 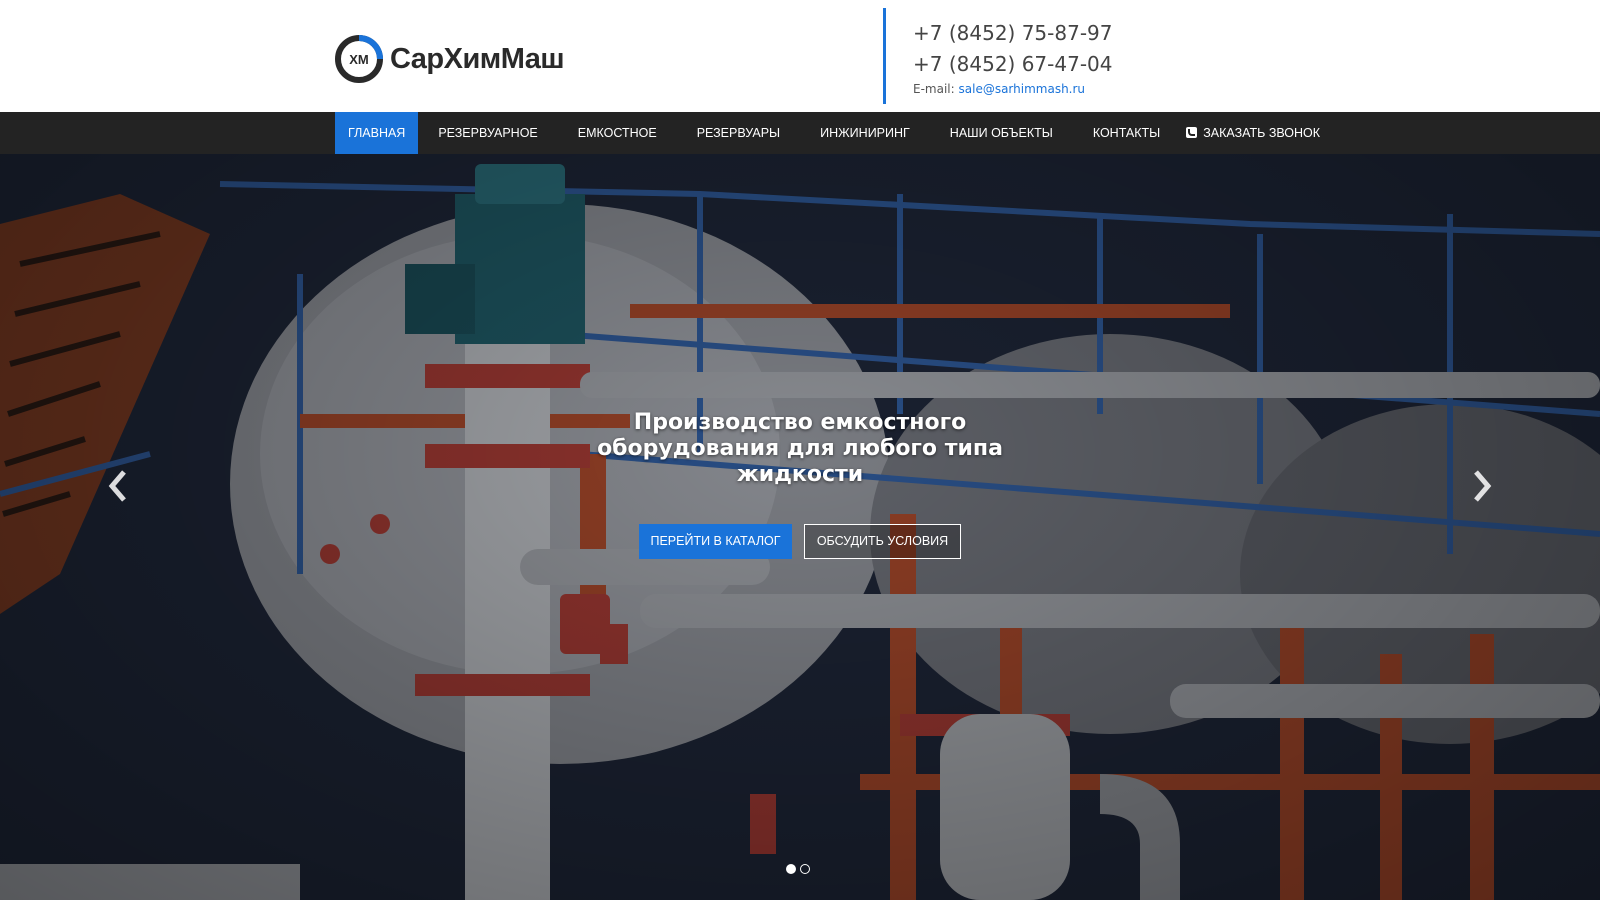 What do you see at coordinates (1012, 33) in the screenshot?
I see `phone-link-1: +7 (8452) 75-87-97` at bounding box center [1012, 33].